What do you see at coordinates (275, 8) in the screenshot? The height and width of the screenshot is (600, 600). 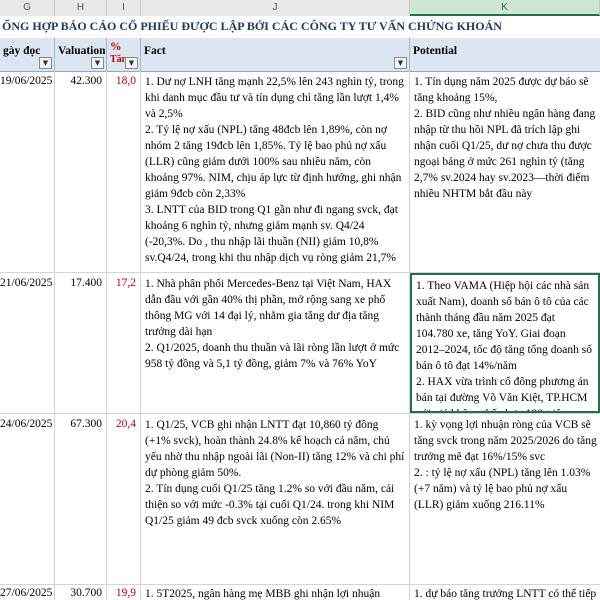 I see `column-header-j: J` at bounding box center [275, 8].